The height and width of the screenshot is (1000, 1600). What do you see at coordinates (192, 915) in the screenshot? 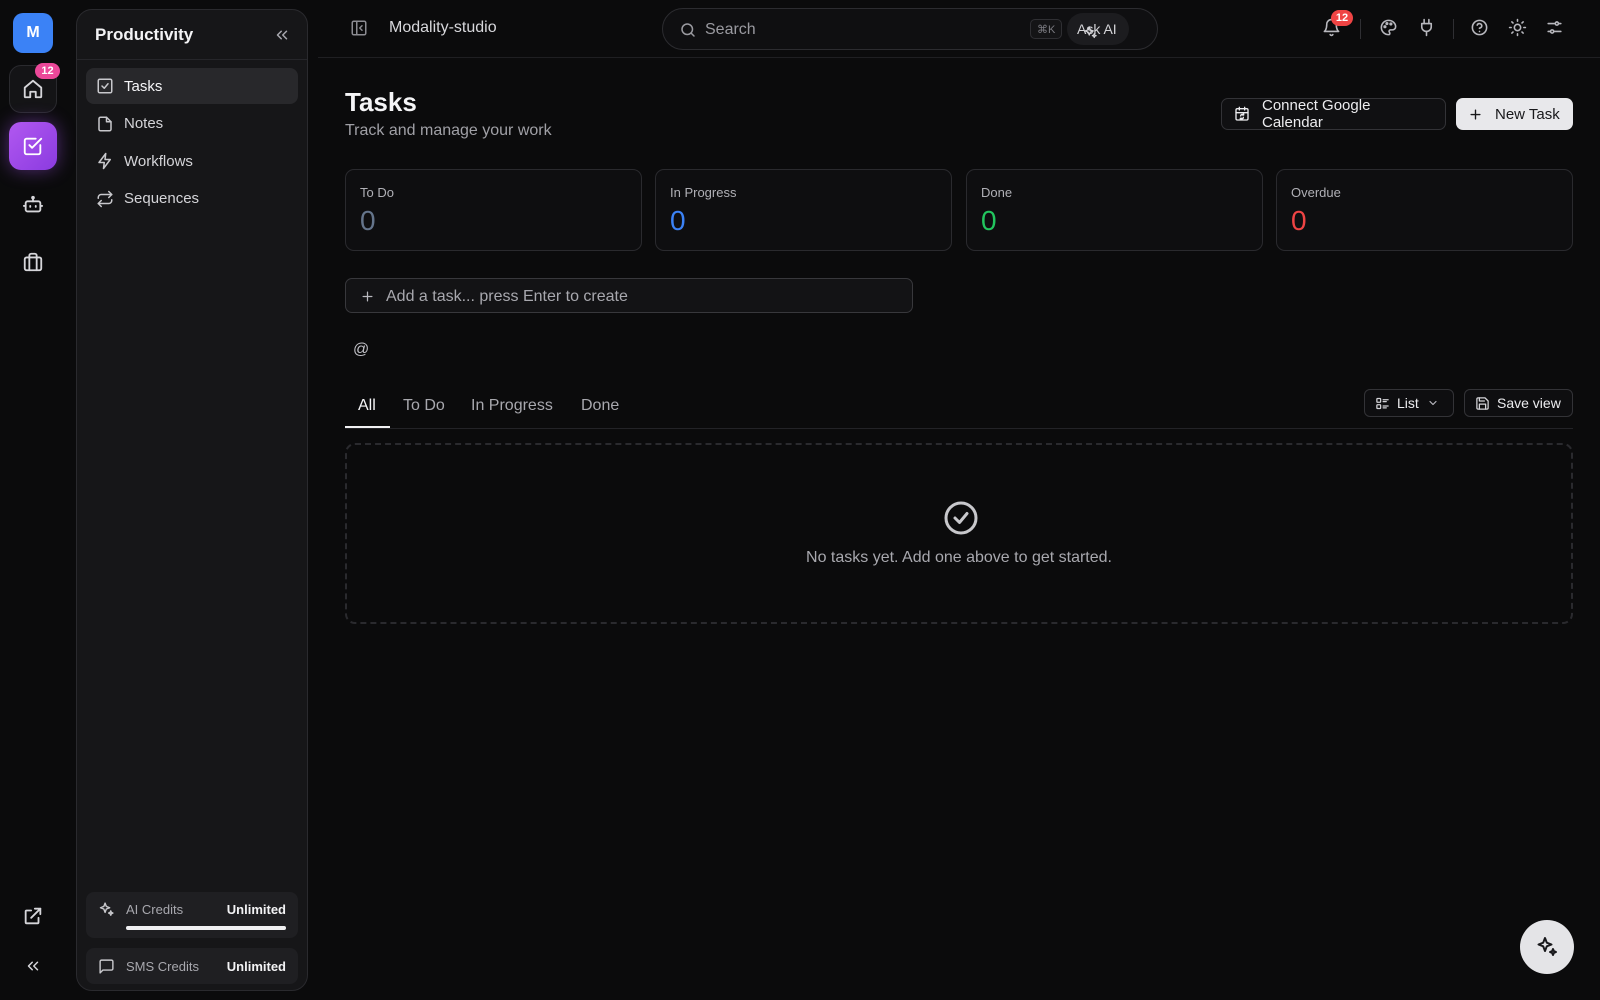
I see `ai-credits-card: AI Credits Unlimited` at bounding box center [192, 915].